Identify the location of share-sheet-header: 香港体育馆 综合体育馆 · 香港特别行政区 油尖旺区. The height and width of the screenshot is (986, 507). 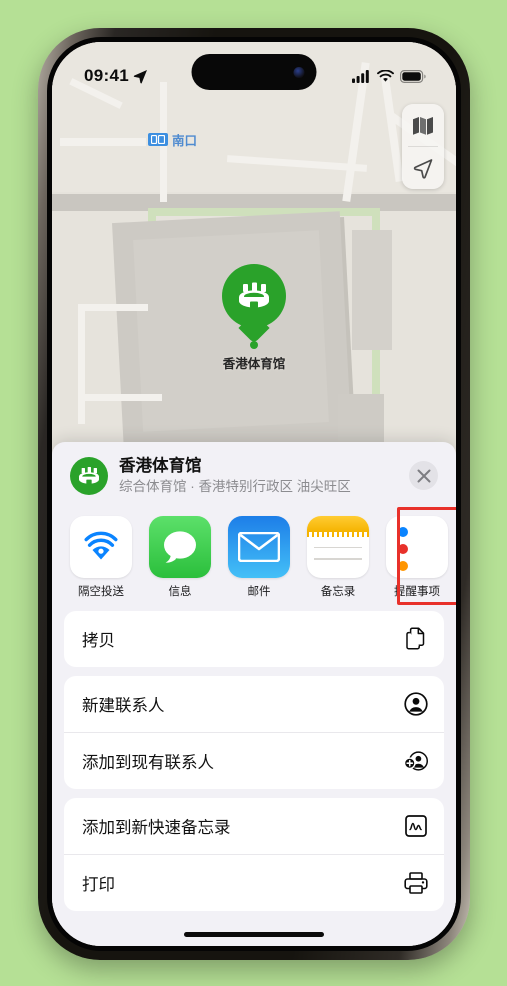
(254, 474).